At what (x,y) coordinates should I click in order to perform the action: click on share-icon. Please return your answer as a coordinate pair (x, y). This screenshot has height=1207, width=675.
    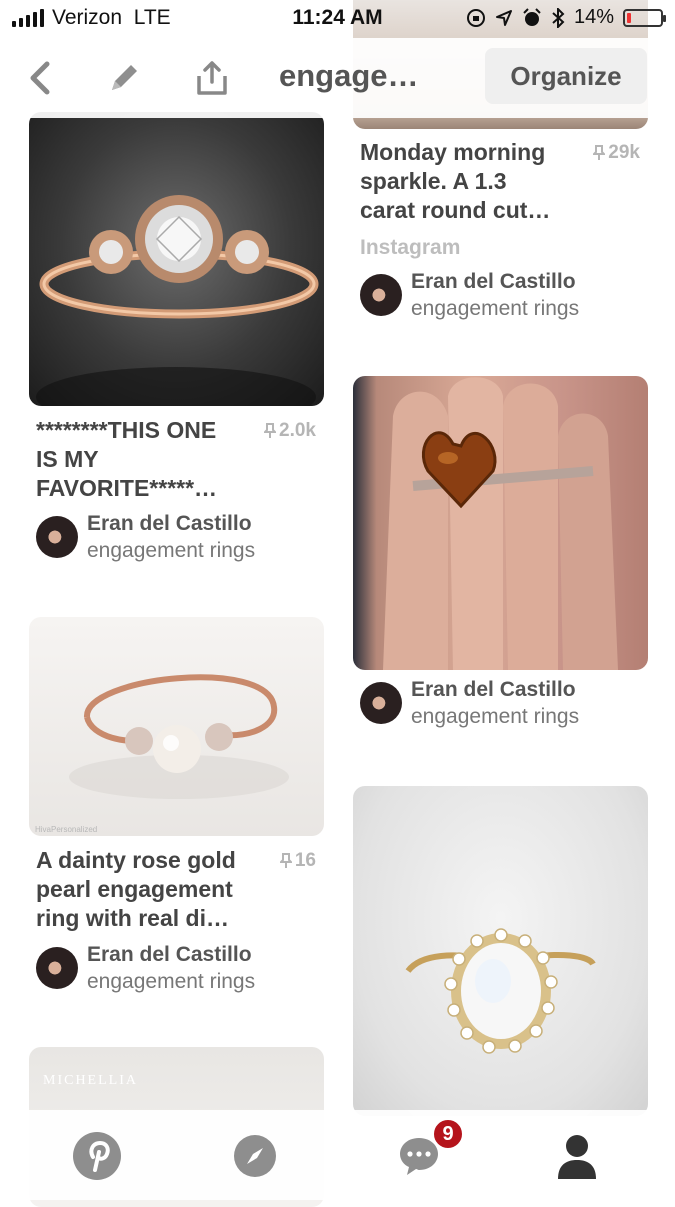
    Looking at the image, I should click on (212, 78).